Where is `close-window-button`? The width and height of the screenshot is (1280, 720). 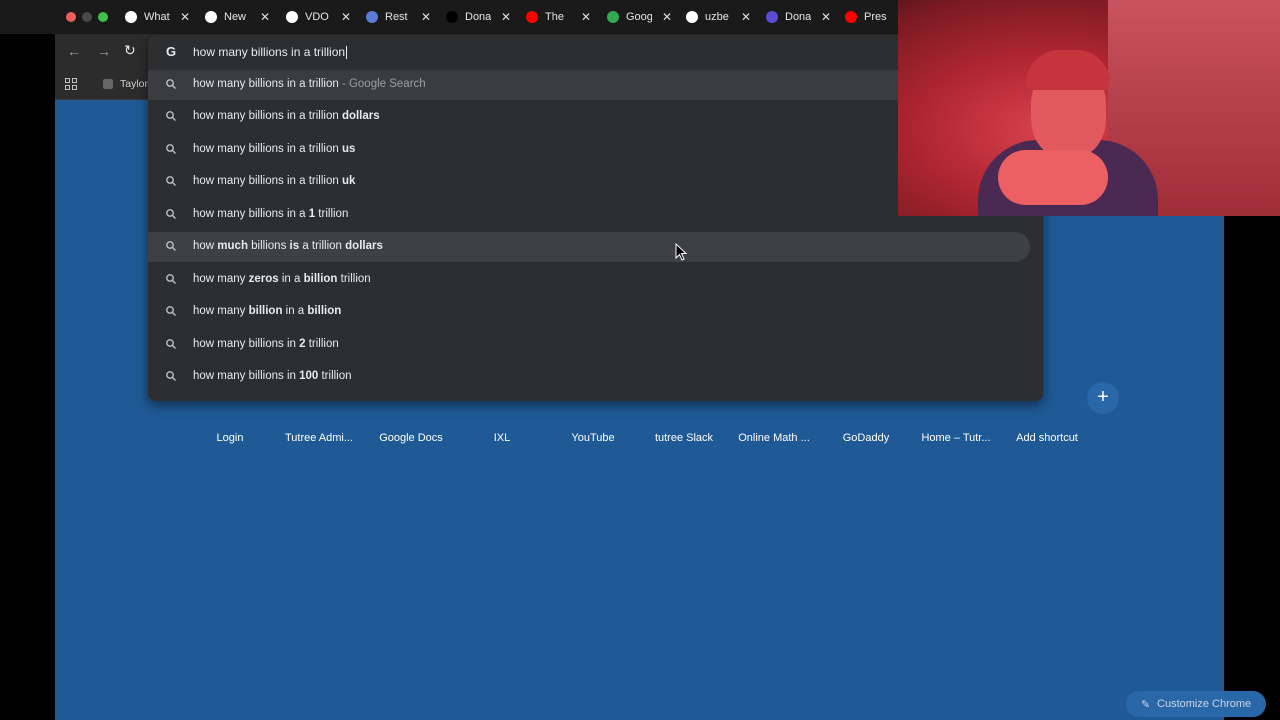 close-window-button is located at coordinates (71, 17).